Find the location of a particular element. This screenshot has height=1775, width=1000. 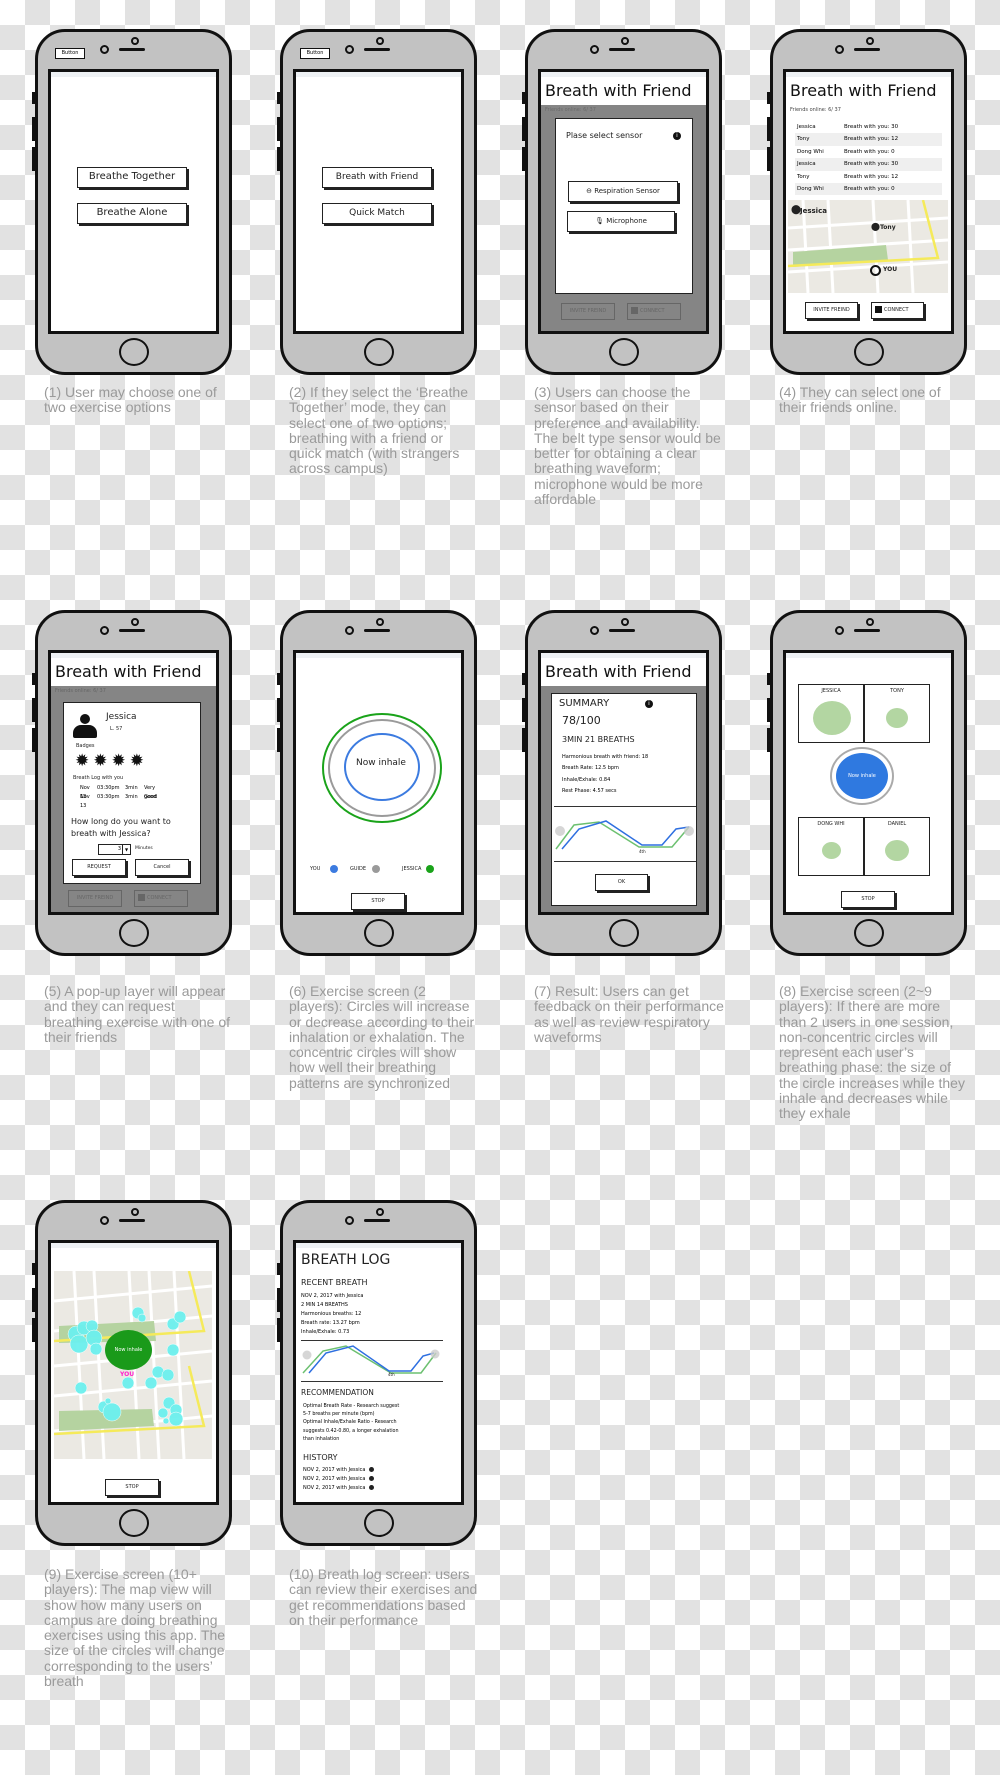

player-name: JESSICA is located at coordinates (831, 691).